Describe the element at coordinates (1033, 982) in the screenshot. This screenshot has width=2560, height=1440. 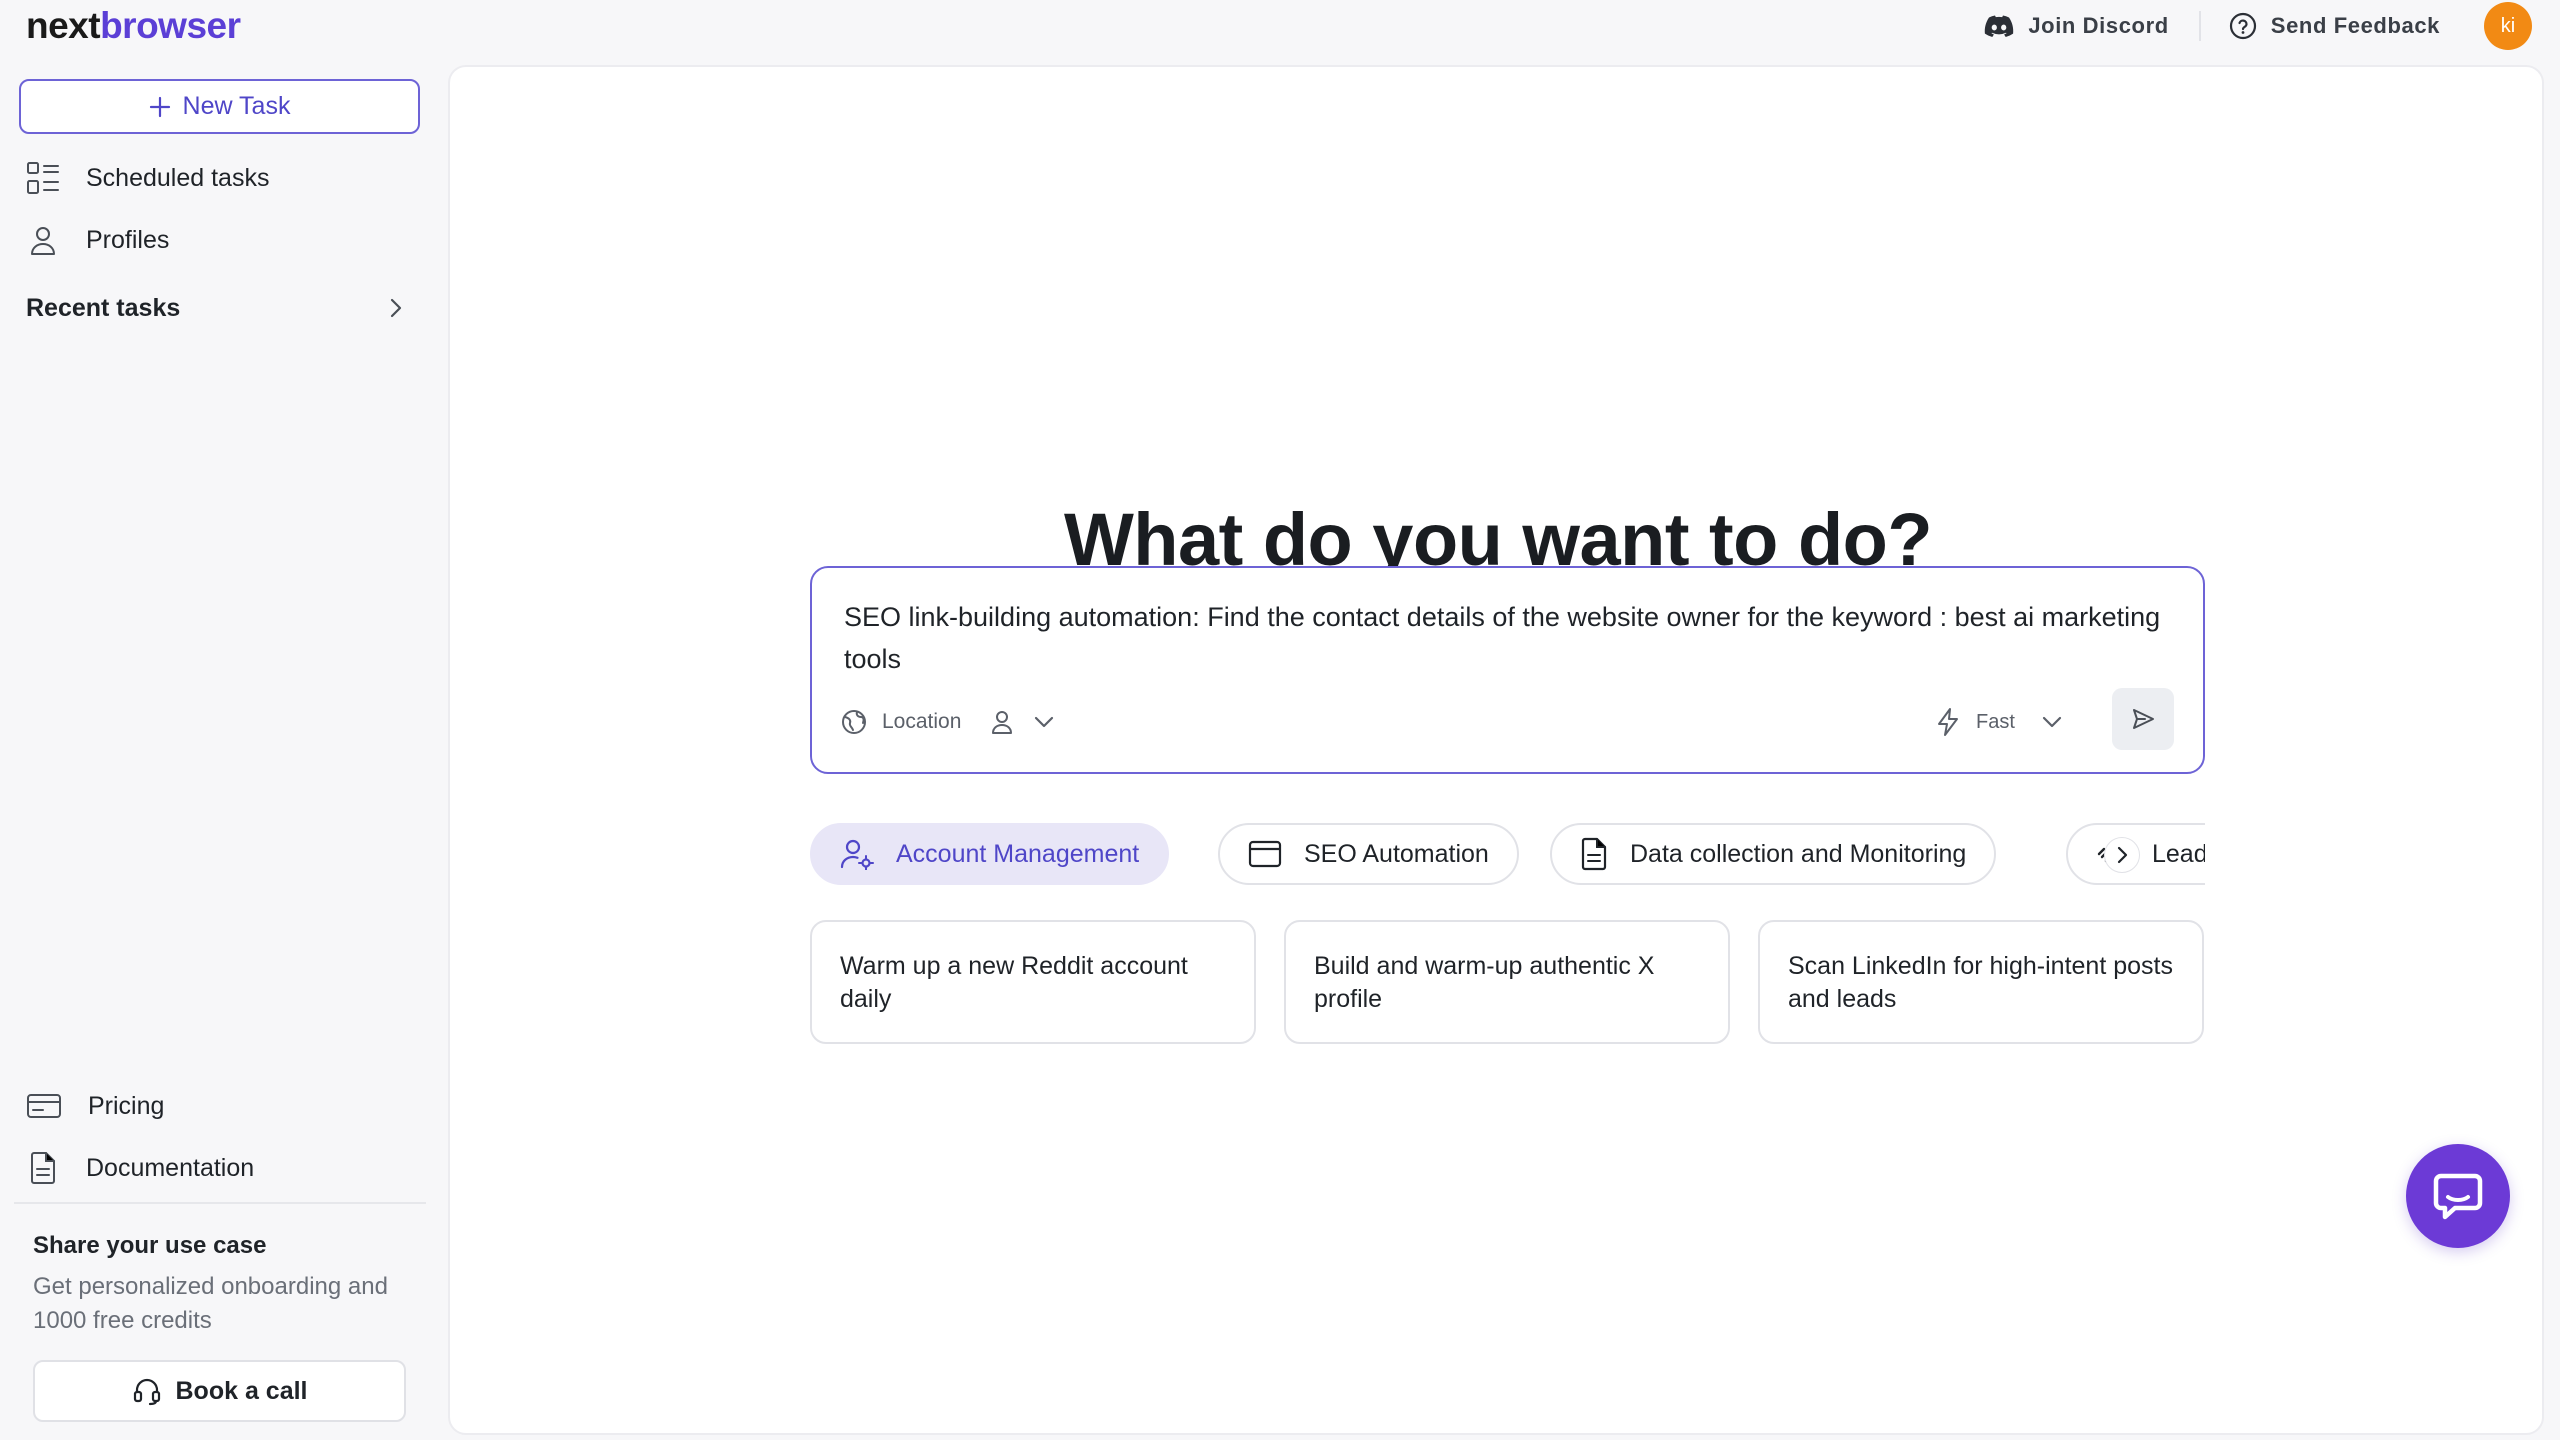
I see `suggestion-card: Warm up a new Reddit account daily` at that location.